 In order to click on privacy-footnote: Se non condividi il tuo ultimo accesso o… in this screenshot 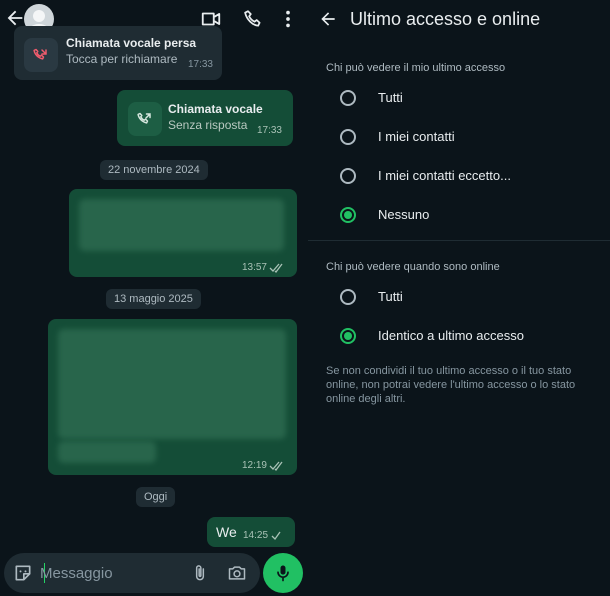, I will do `click(451, 385)`.